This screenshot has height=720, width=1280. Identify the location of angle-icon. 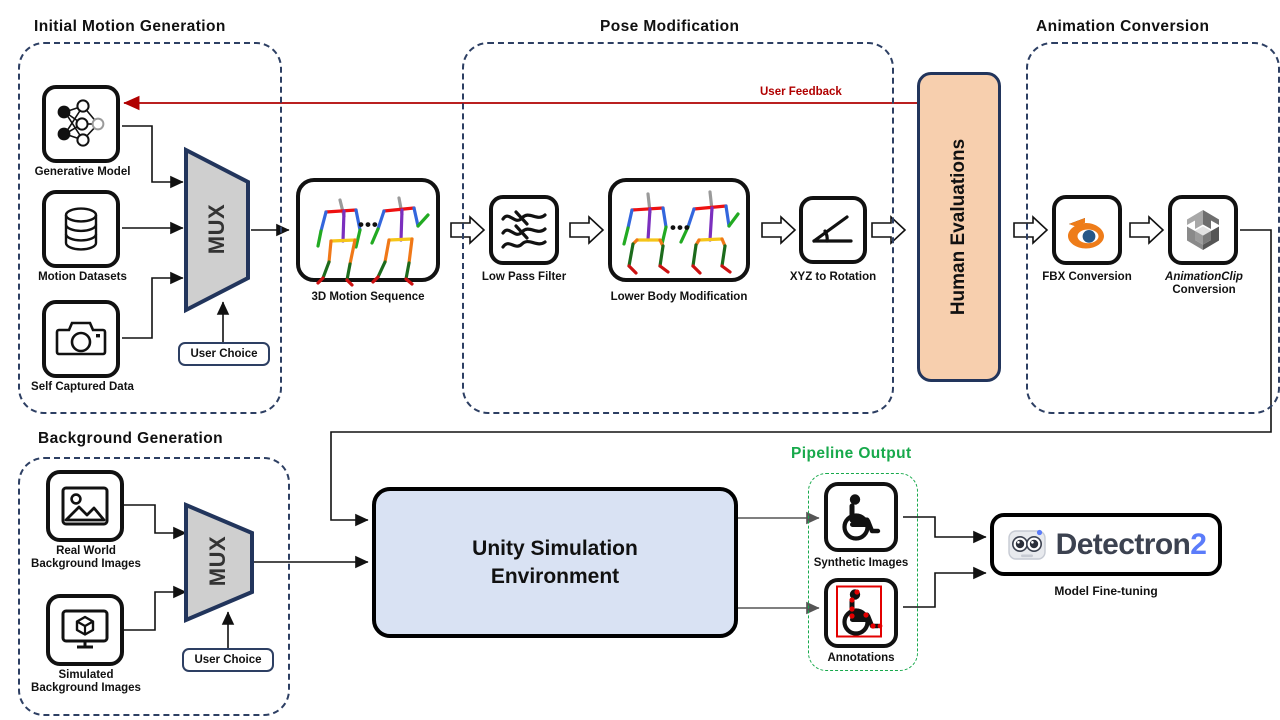
(832, 229).